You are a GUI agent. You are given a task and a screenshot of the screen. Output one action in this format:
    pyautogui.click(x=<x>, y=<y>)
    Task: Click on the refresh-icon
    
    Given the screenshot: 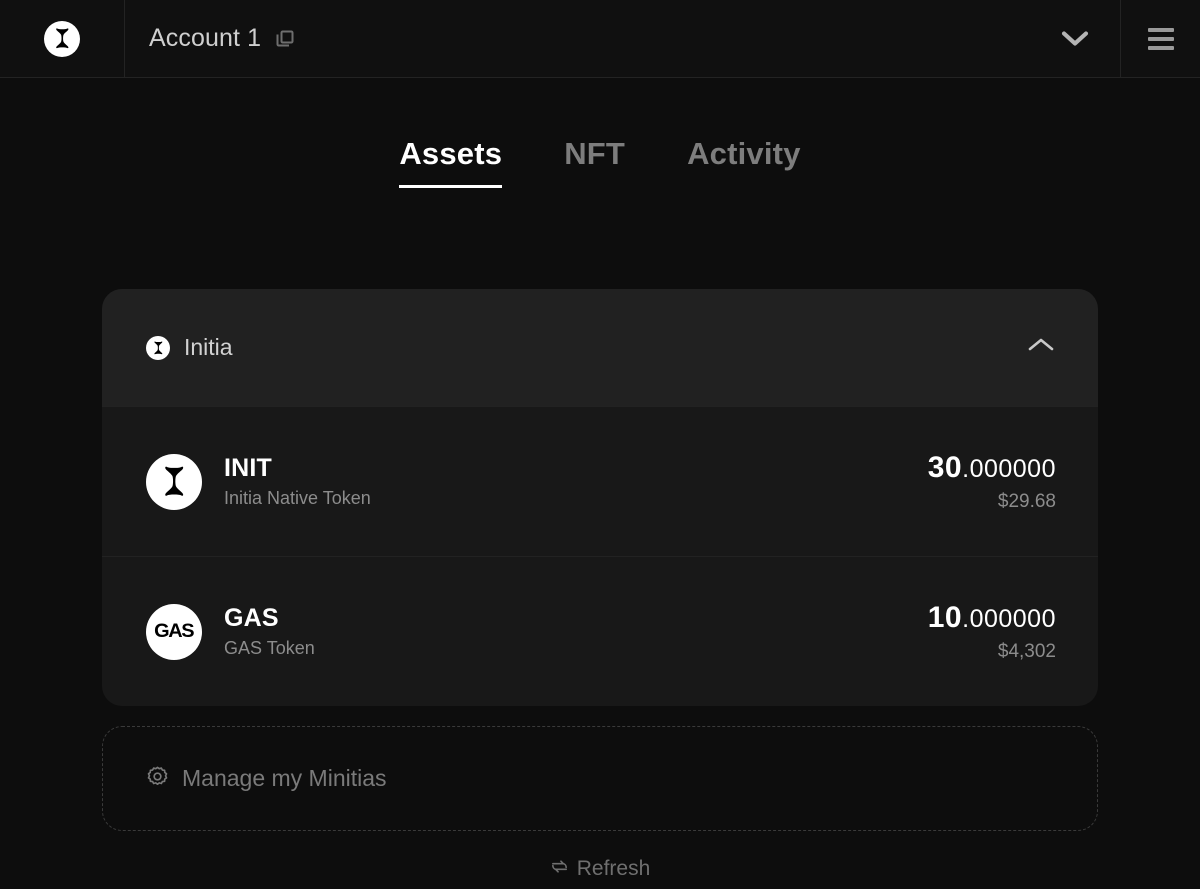 What is the action you would take?
    pyautogui.click(x=559, y=869)
    